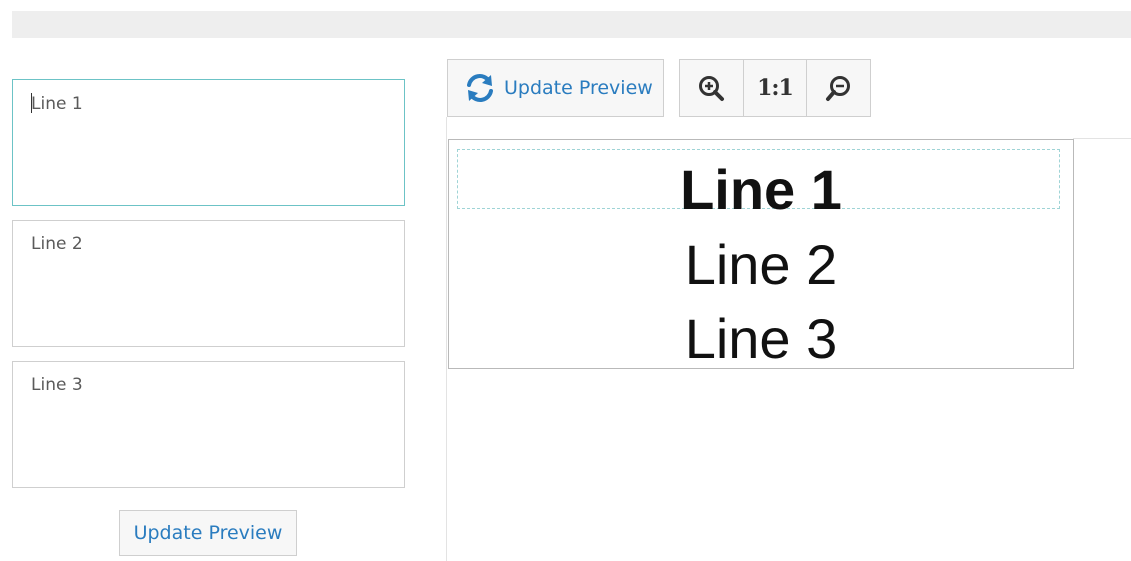  What do you see at coordinates (446, 339) in the screenshot?
I see `panel-divider` at bounding box center [446, 339].